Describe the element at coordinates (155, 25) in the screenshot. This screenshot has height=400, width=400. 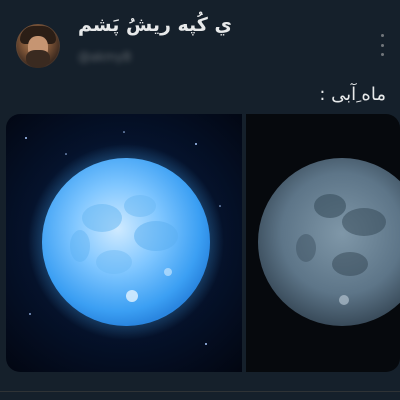
I see `display-name: ﻱ کُپه ریشُ پَشم` at that location.